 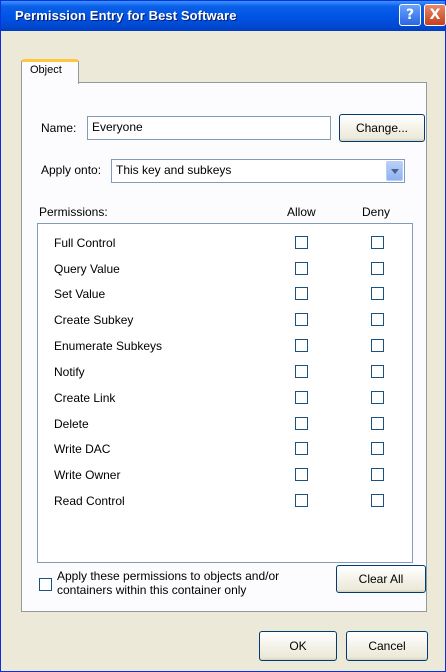 What do you see at coordinates (298, 646) in the screenshot?
I see `ok-button: OK` at bounding box center [298, 646].